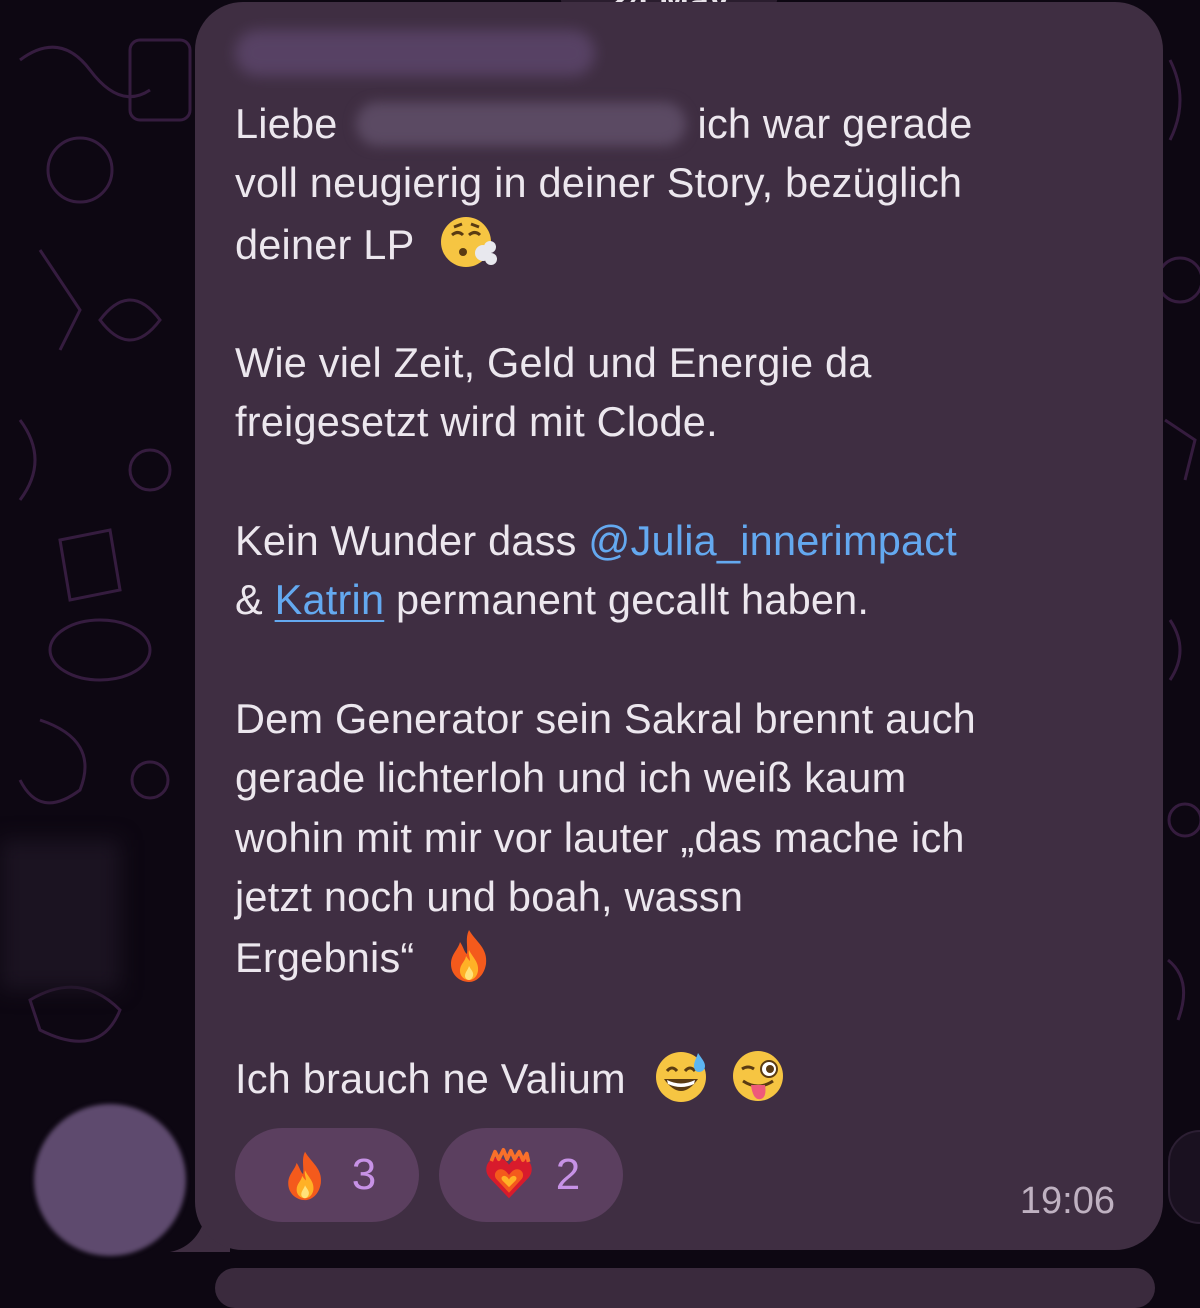 The image size is (1200, 1308). I want to click on face-exhaling-emoji-icon, so click(469, 241).